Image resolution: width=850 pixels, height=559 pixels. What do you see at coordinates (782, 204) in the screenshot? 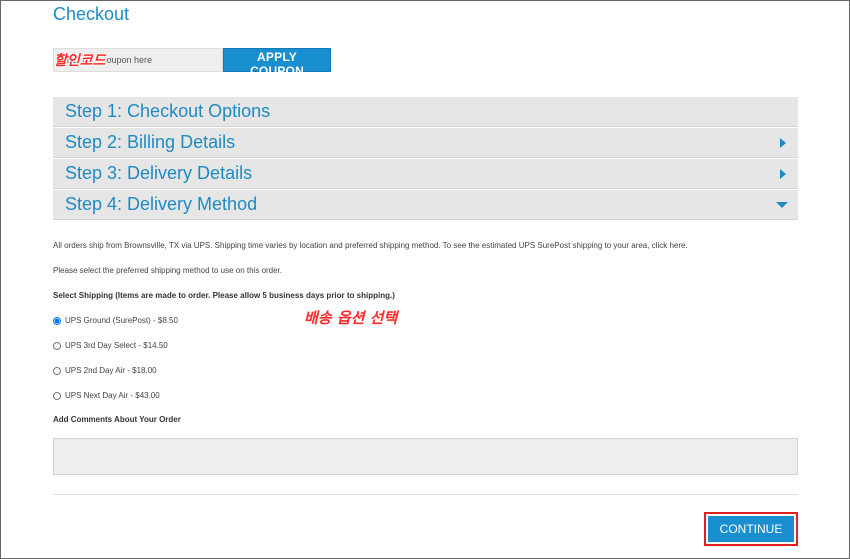
I see `triangle-down-icon` at bounding box center [782, 204].